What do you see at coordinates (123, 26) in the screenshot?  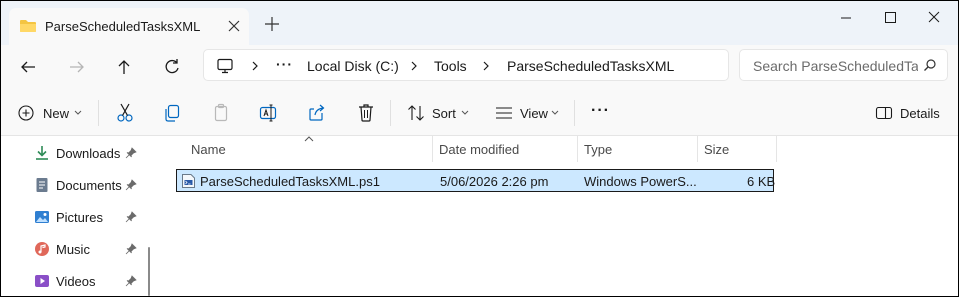 I see `tab-title: ParseScheduledTasksXML` at bounding box center [123, 26].